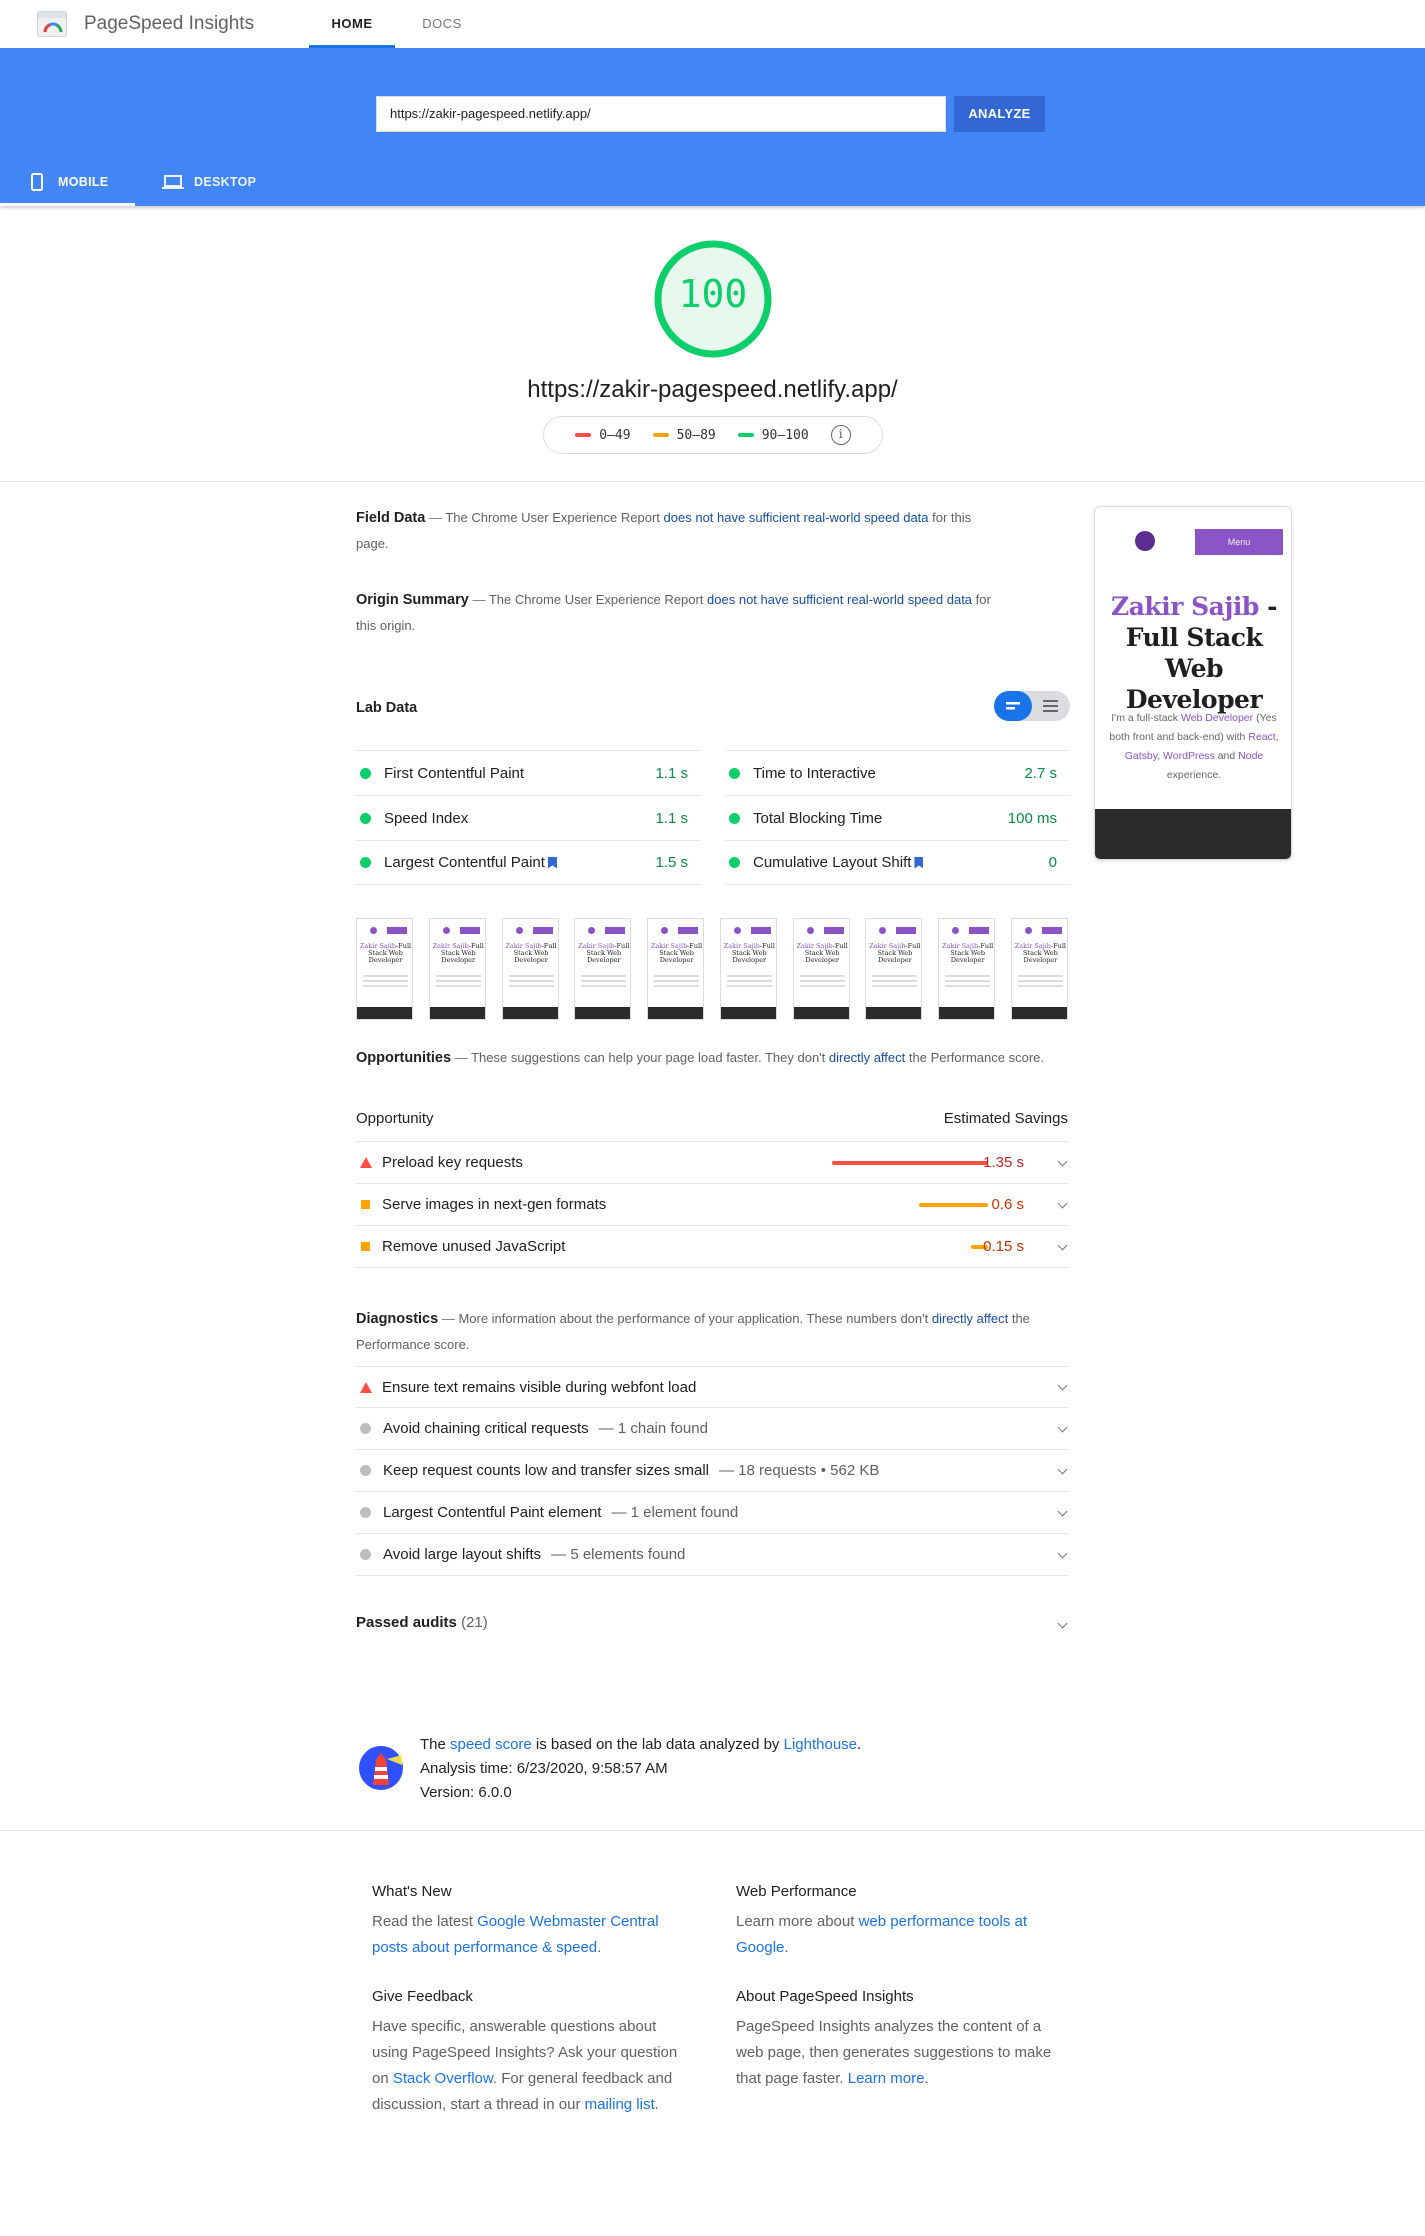 The width and height of the screenshot is (1425, 2236). Describe the element at coordinates (712, 1163) in the screenshot. I see `opportunity-row: Preload key requests 1.35 s` at that location.